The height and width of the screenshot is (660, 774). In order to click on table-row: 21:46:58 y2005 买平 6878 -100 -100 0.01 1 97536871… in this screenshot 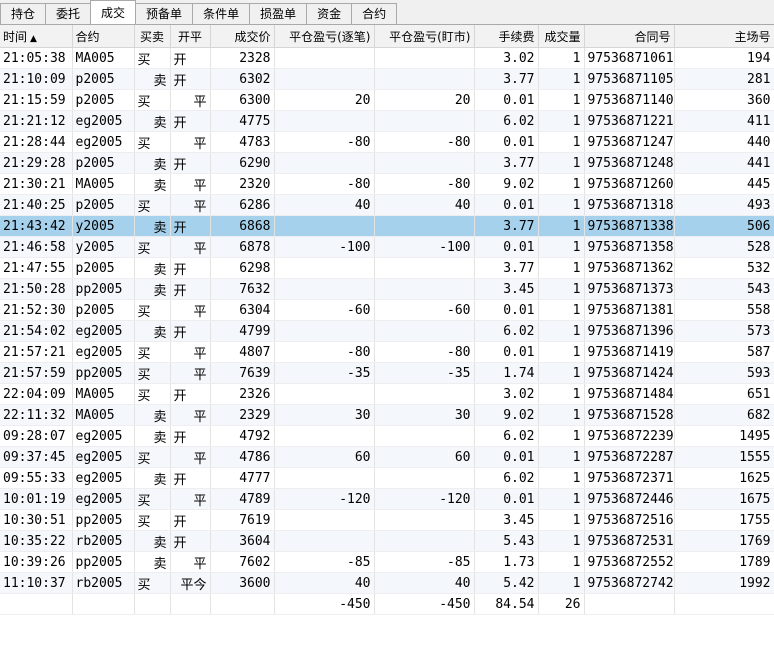, I will do `click(387, 247)`.